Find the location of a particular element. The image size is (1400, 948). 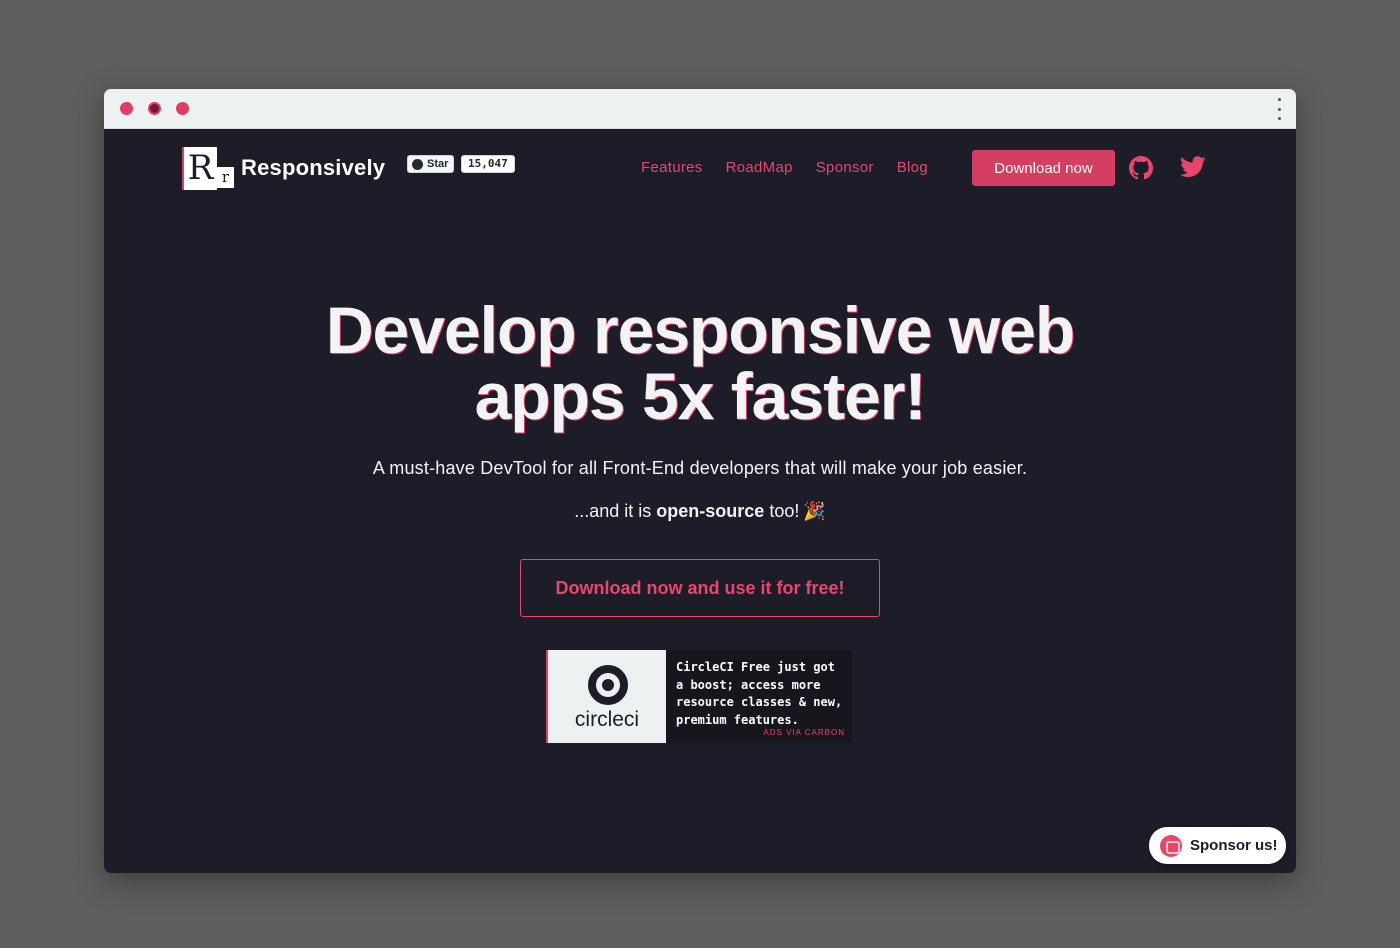

github-star-count: 15,047 is located at coordinates (488, 164).